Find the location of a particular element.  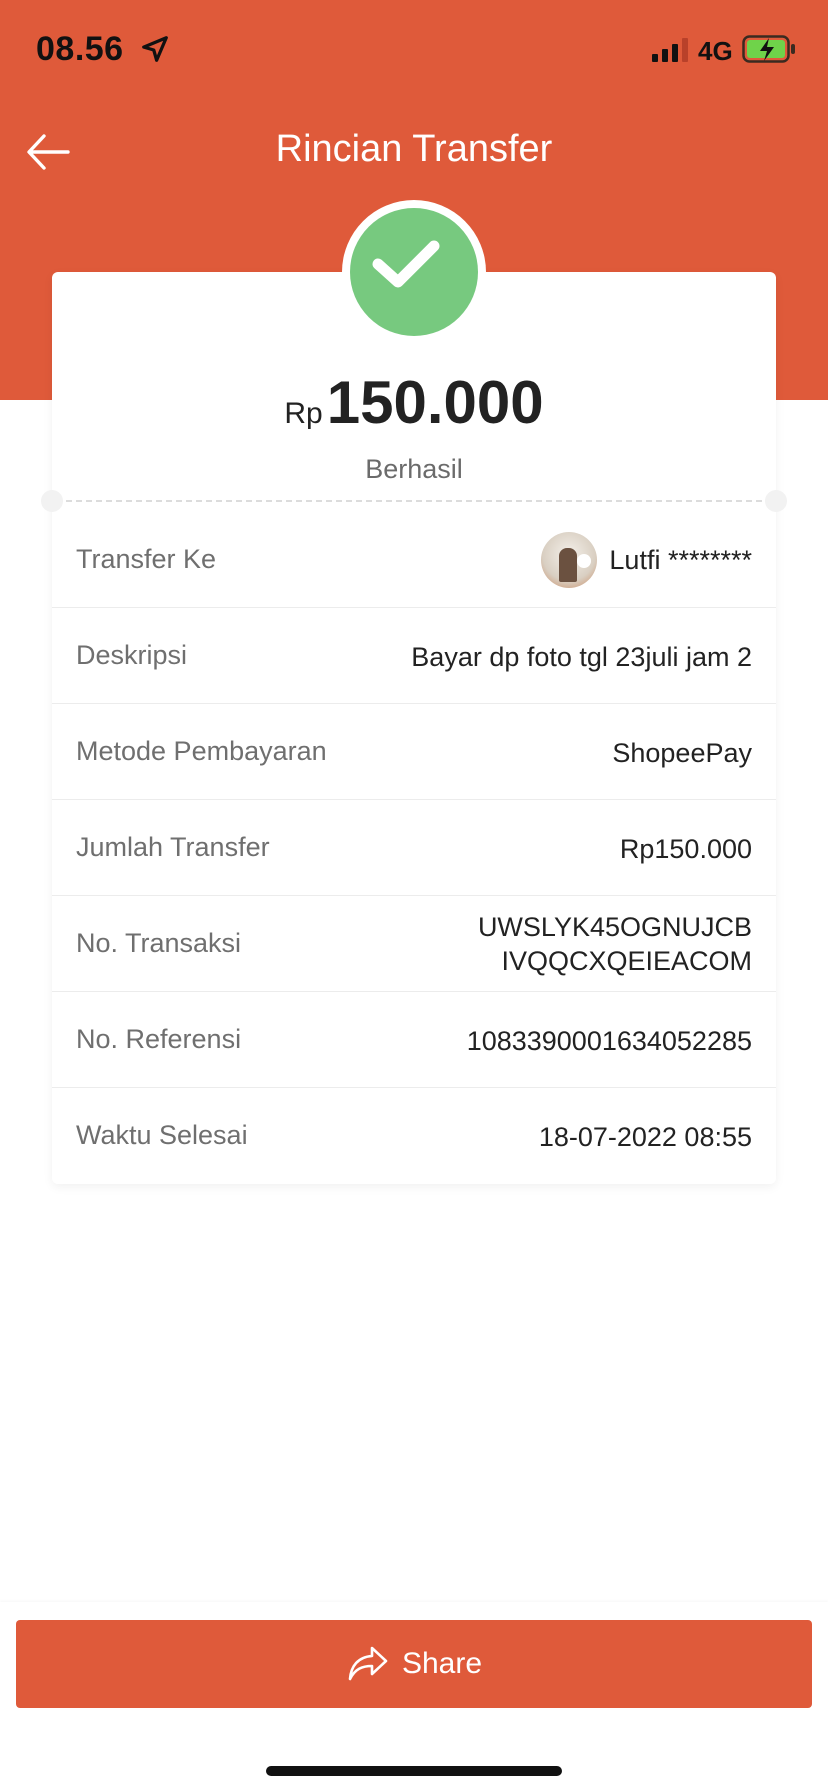

detail-value: 1083390001634052285 is located at coordinates (609, 1041).